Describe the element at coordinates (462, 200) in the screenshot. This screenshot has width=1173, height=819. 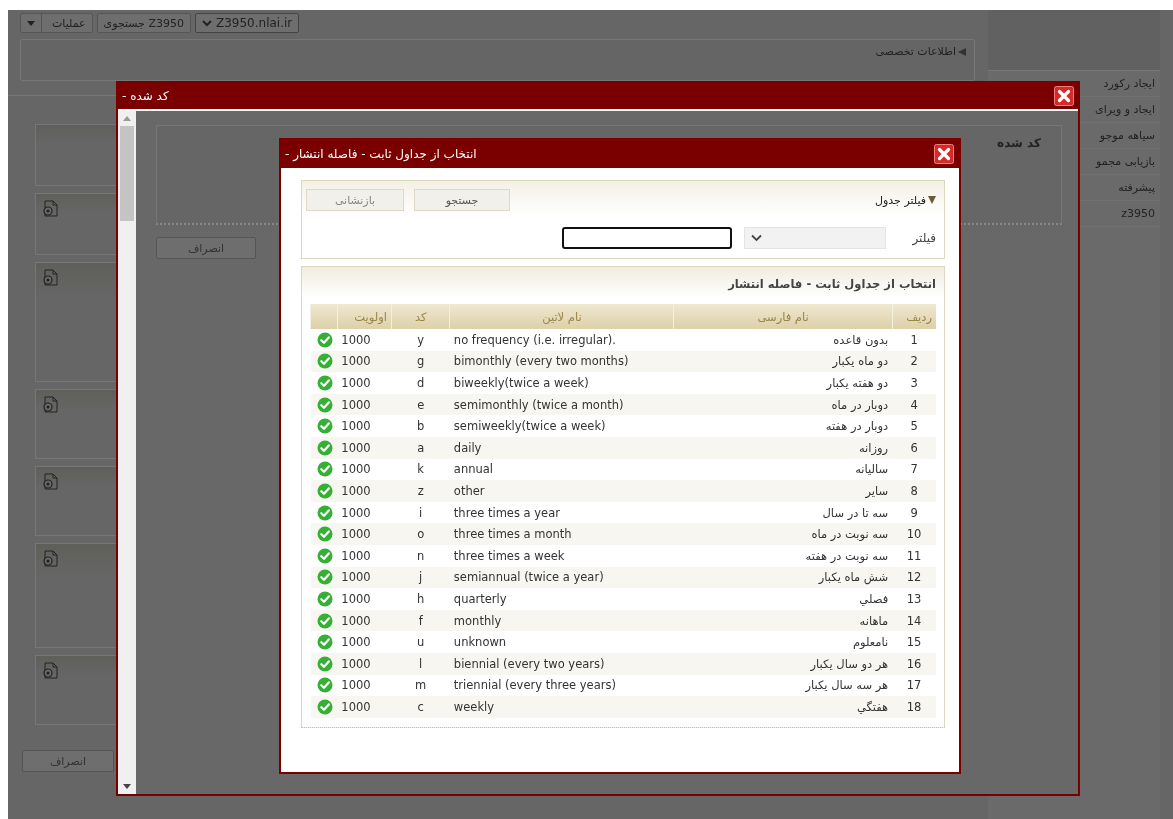
I see `search-button: جستجو` at that location.